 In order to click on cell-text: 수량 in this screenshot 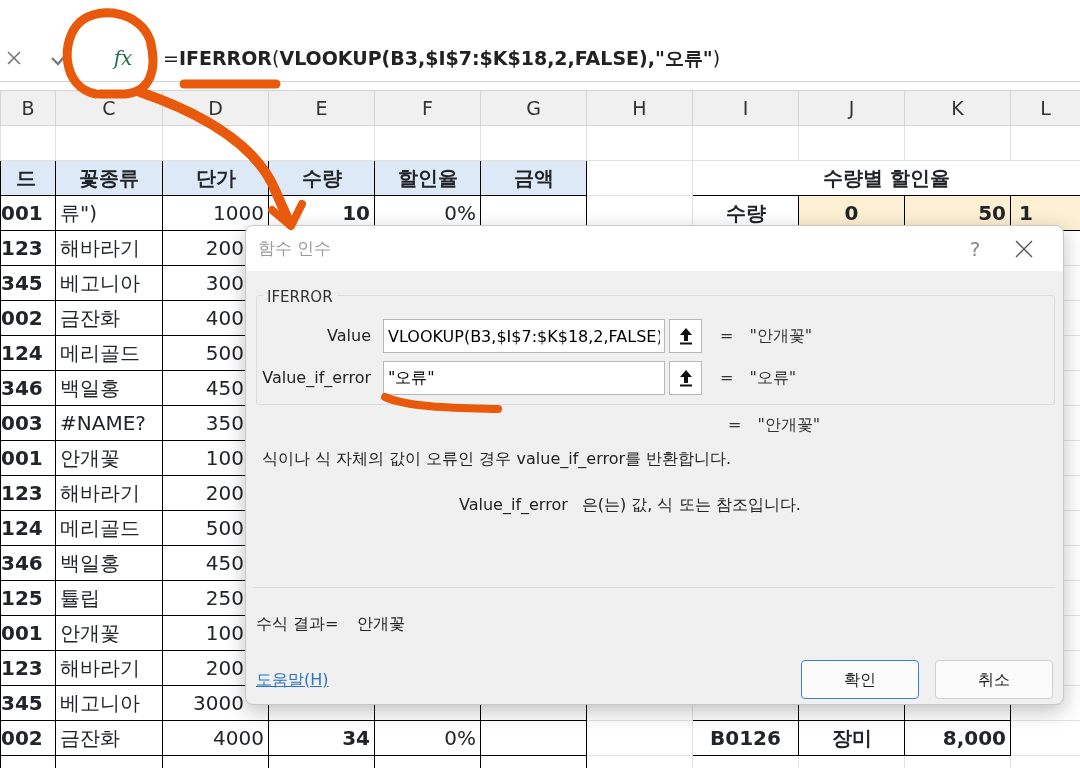, I will do `click(745, 213)`.